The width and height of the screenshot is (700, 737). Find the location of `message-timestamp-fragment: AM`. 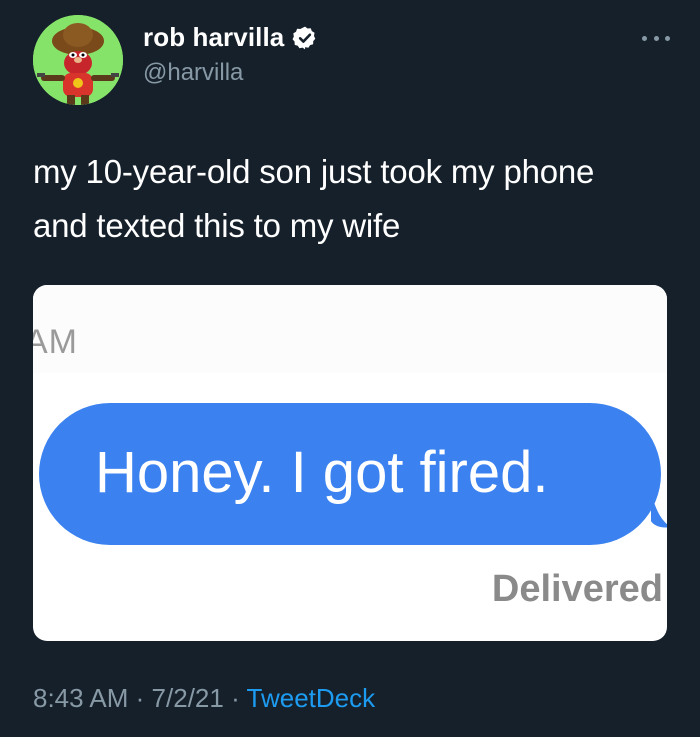

message-timestamp-fragment: AM is located at coordinates (55, 342).